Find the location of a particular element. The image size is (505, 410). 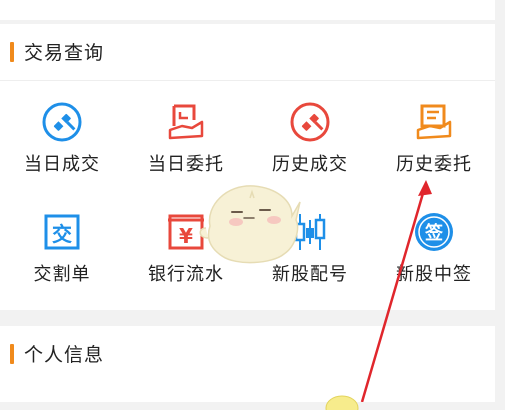

grid-item-today-orders: 当日委托 is located at coordinates (186, 138).